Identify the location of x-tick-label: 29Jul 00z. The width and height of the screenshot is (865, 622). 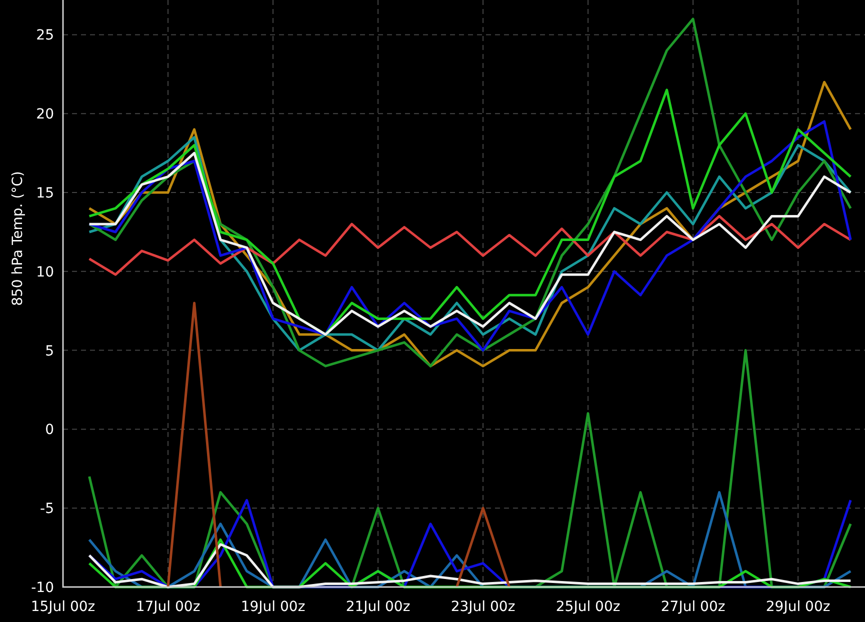
(798, 607).